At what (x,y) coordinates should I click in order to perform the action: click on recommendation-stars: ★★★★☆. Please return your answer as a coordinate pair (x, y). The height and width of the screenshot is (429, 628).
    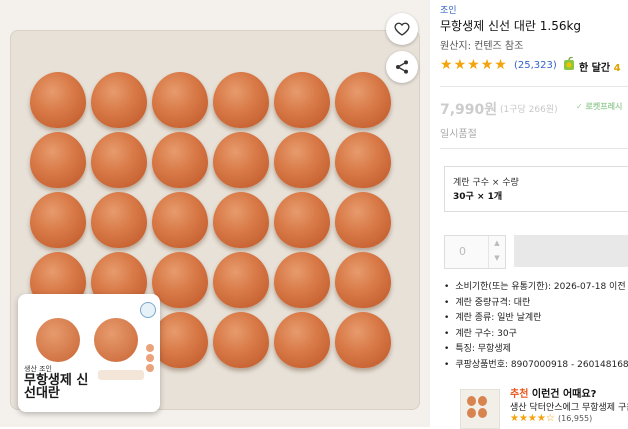
    Looking at the image, I should click on (532, 418).